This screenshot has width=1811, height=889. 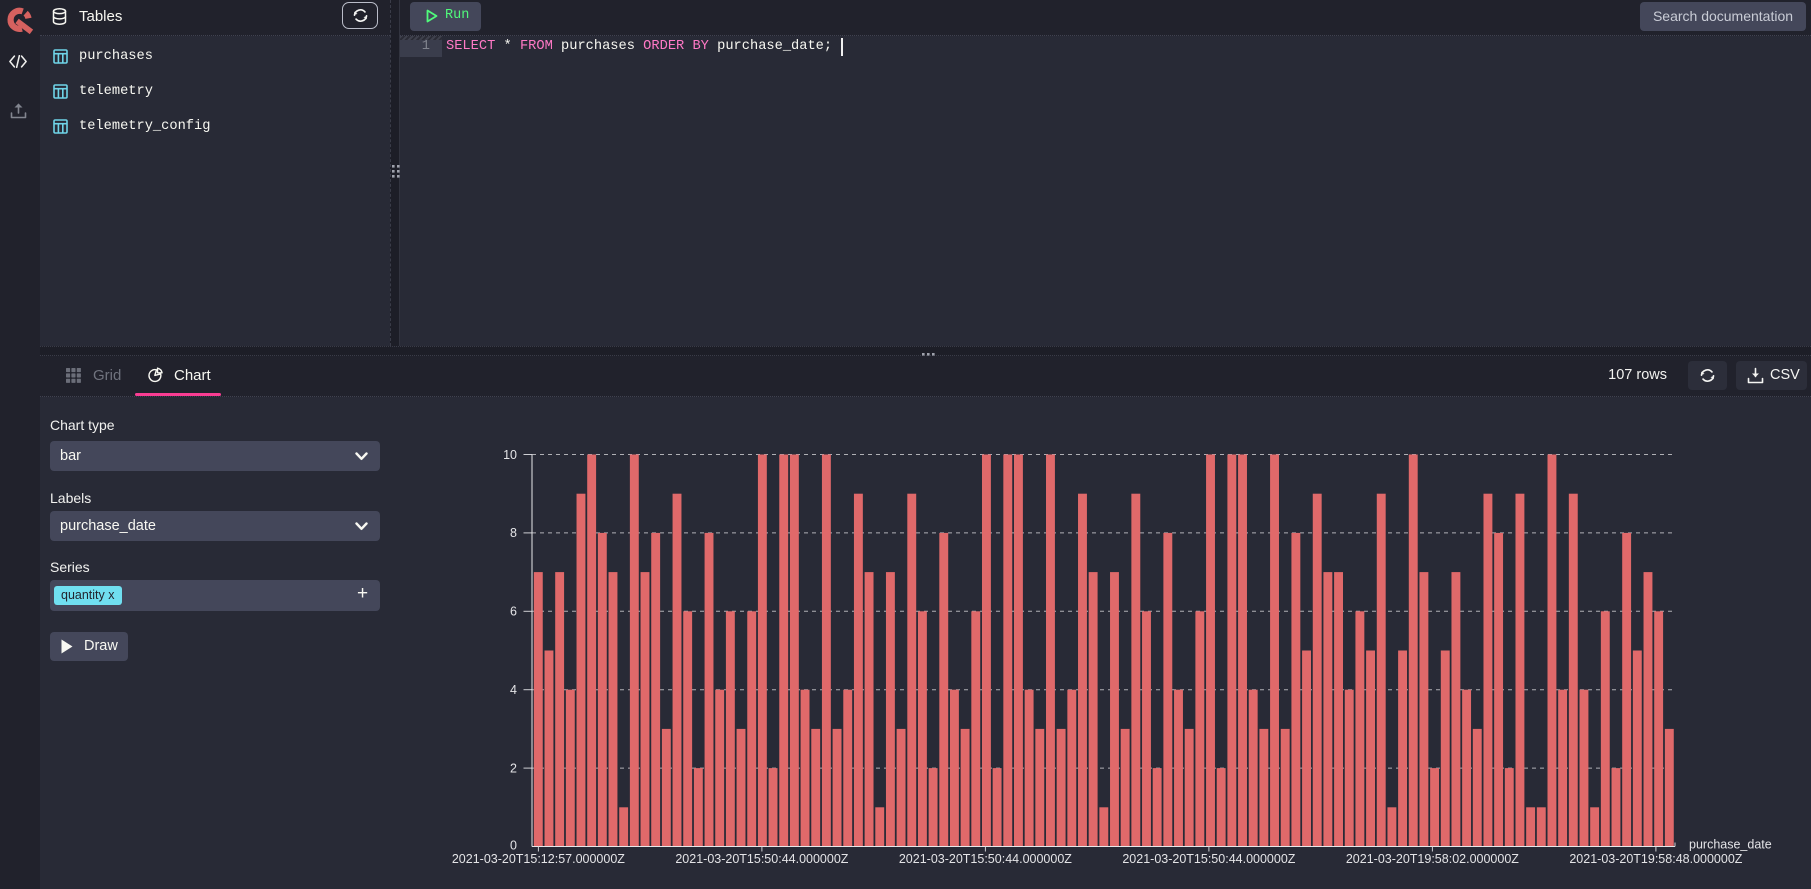 I want to click on svg-text: 6, so click(x=513, y=612).